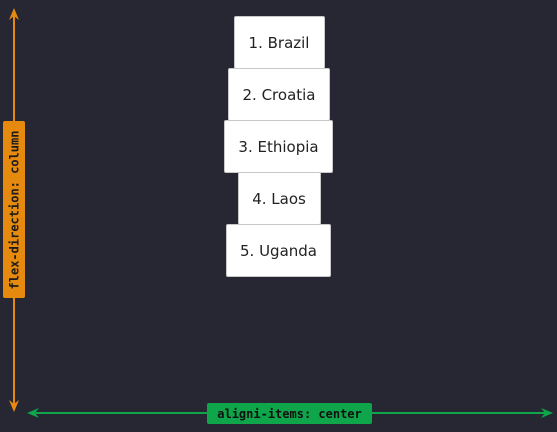 The height and width of the screenshot is (432, 557). What do you see at coordinates (279, 42) in the screenshot?
I see `list-item: 1. Brazil` at bounding box center [279, 42].